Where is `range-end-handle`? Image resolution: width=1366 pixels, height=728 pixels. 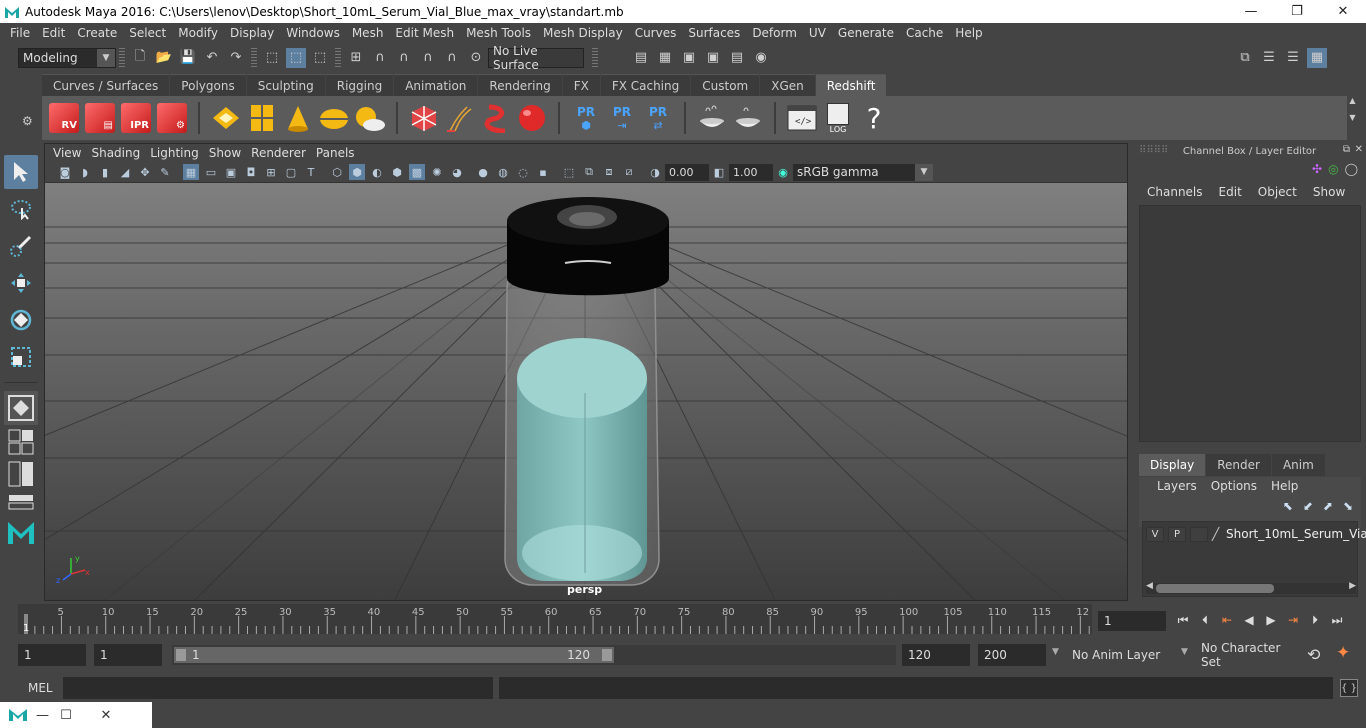 range-end-handle is located at coordinates (607, 655).